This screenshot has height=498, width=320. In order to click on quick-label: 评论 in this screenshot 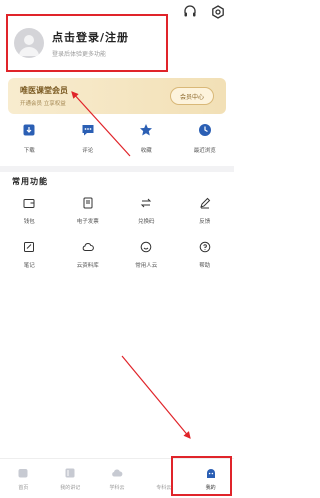, I will do `click(88, 151)`.